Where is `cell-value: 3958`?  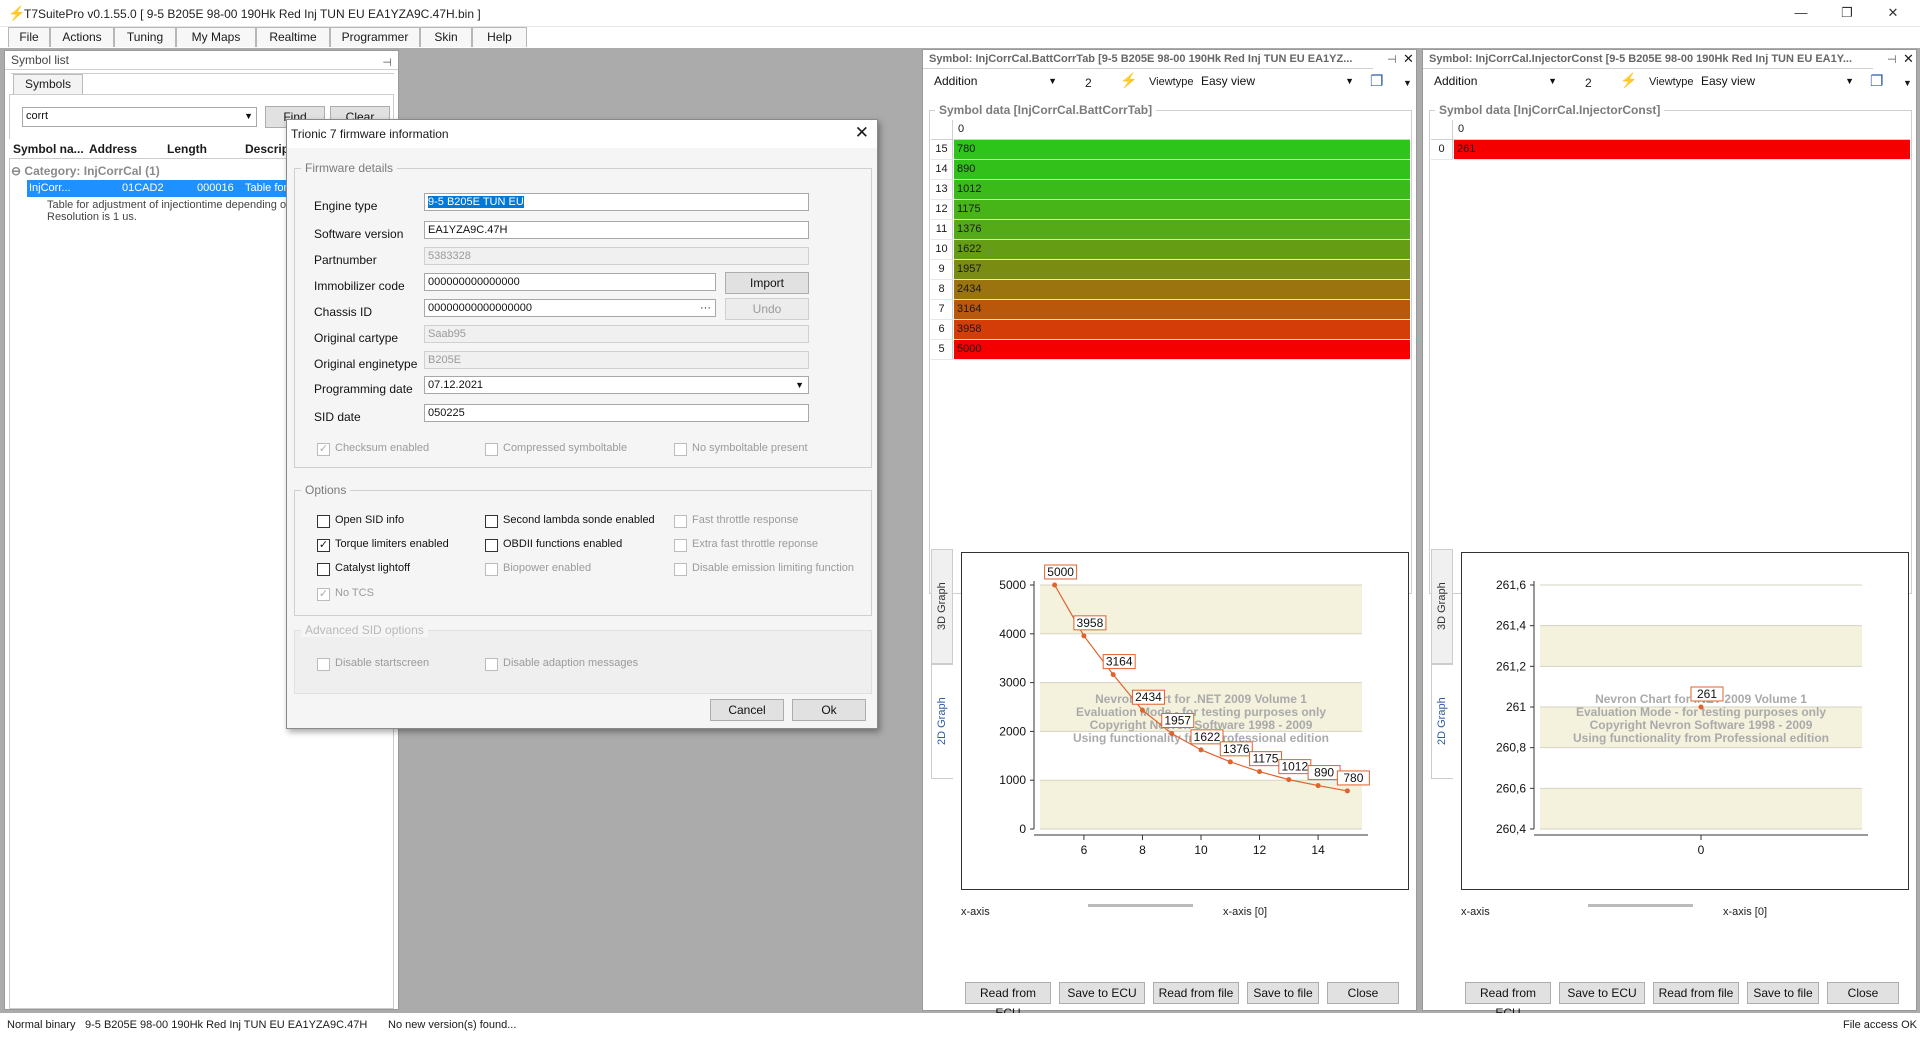 cell-value: 3958 is located at coordinates (1182, 329).